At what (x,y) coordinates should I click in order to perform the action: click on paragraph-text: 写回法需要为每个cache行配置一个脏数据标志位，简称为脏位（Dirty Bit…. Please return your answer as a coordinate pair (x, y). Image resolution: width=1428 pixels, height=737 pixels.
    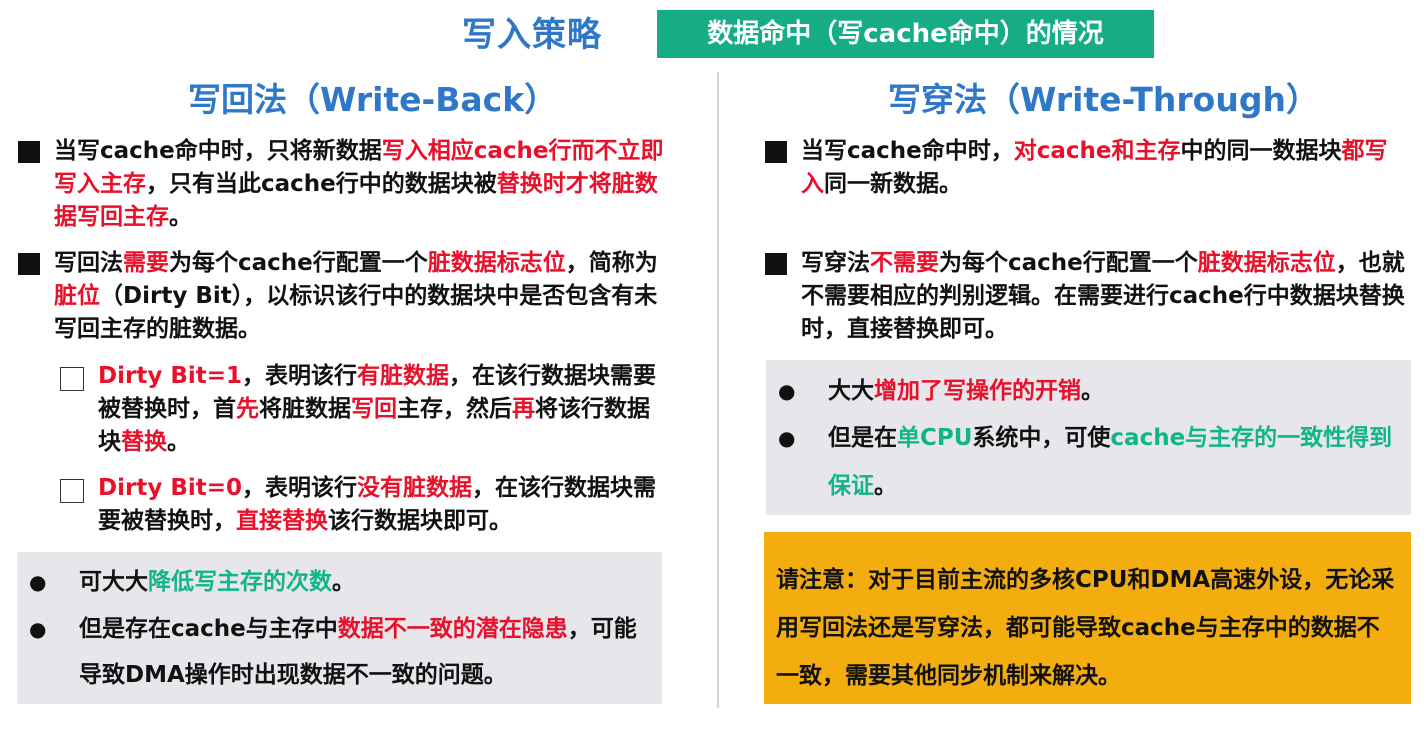
    Looking at the image, I should click on (356, 296).